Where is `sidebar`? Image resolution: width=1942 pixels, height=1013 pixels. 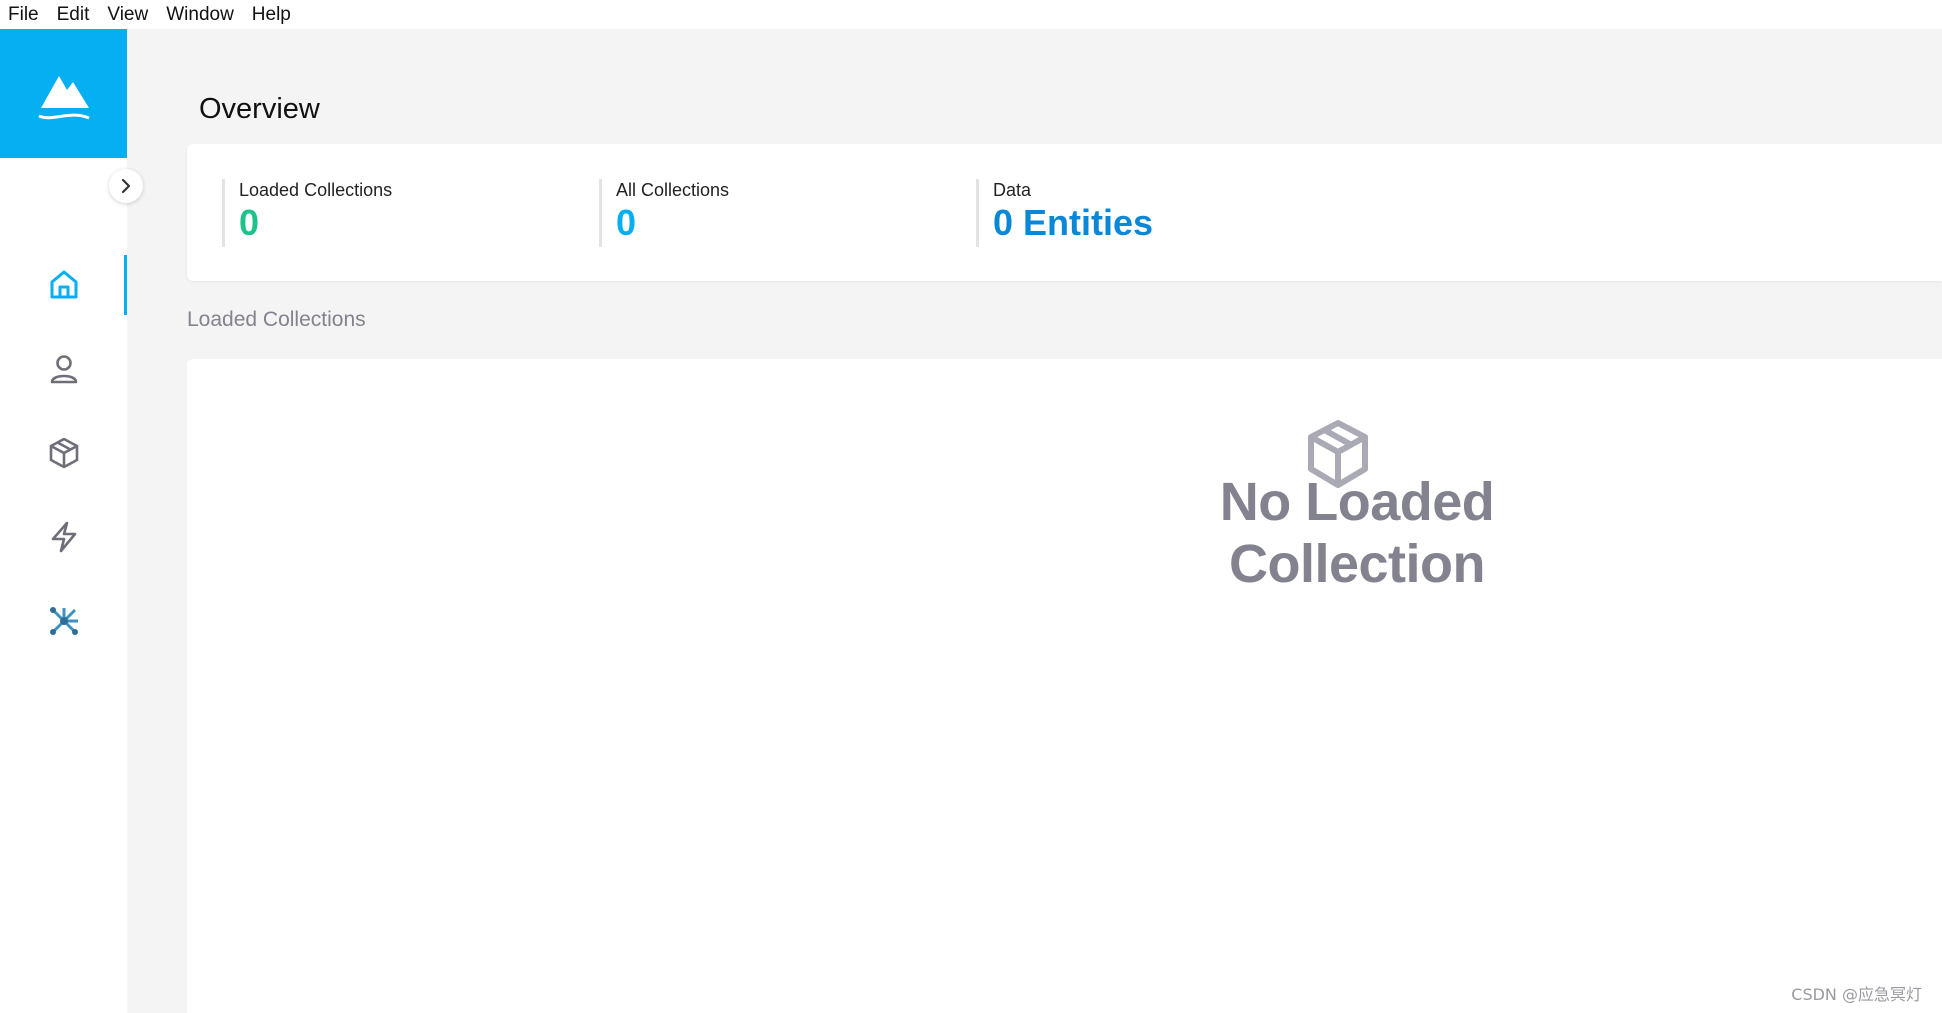 sidebar is located at coordinates (71, 521).